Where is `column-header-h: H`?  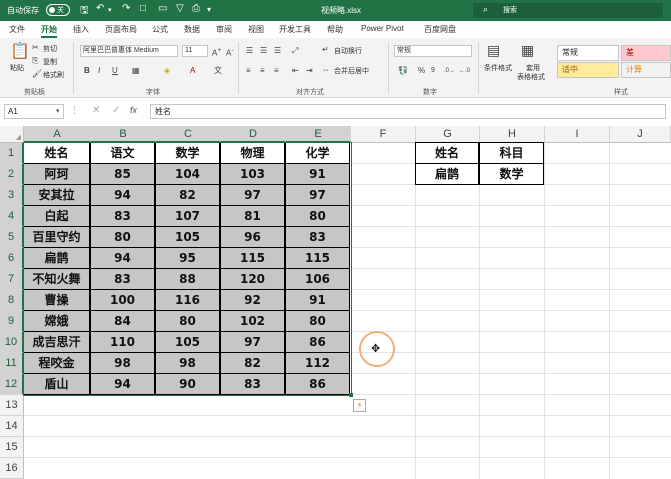
column-header-h: H is located at coordinates (512, 134).